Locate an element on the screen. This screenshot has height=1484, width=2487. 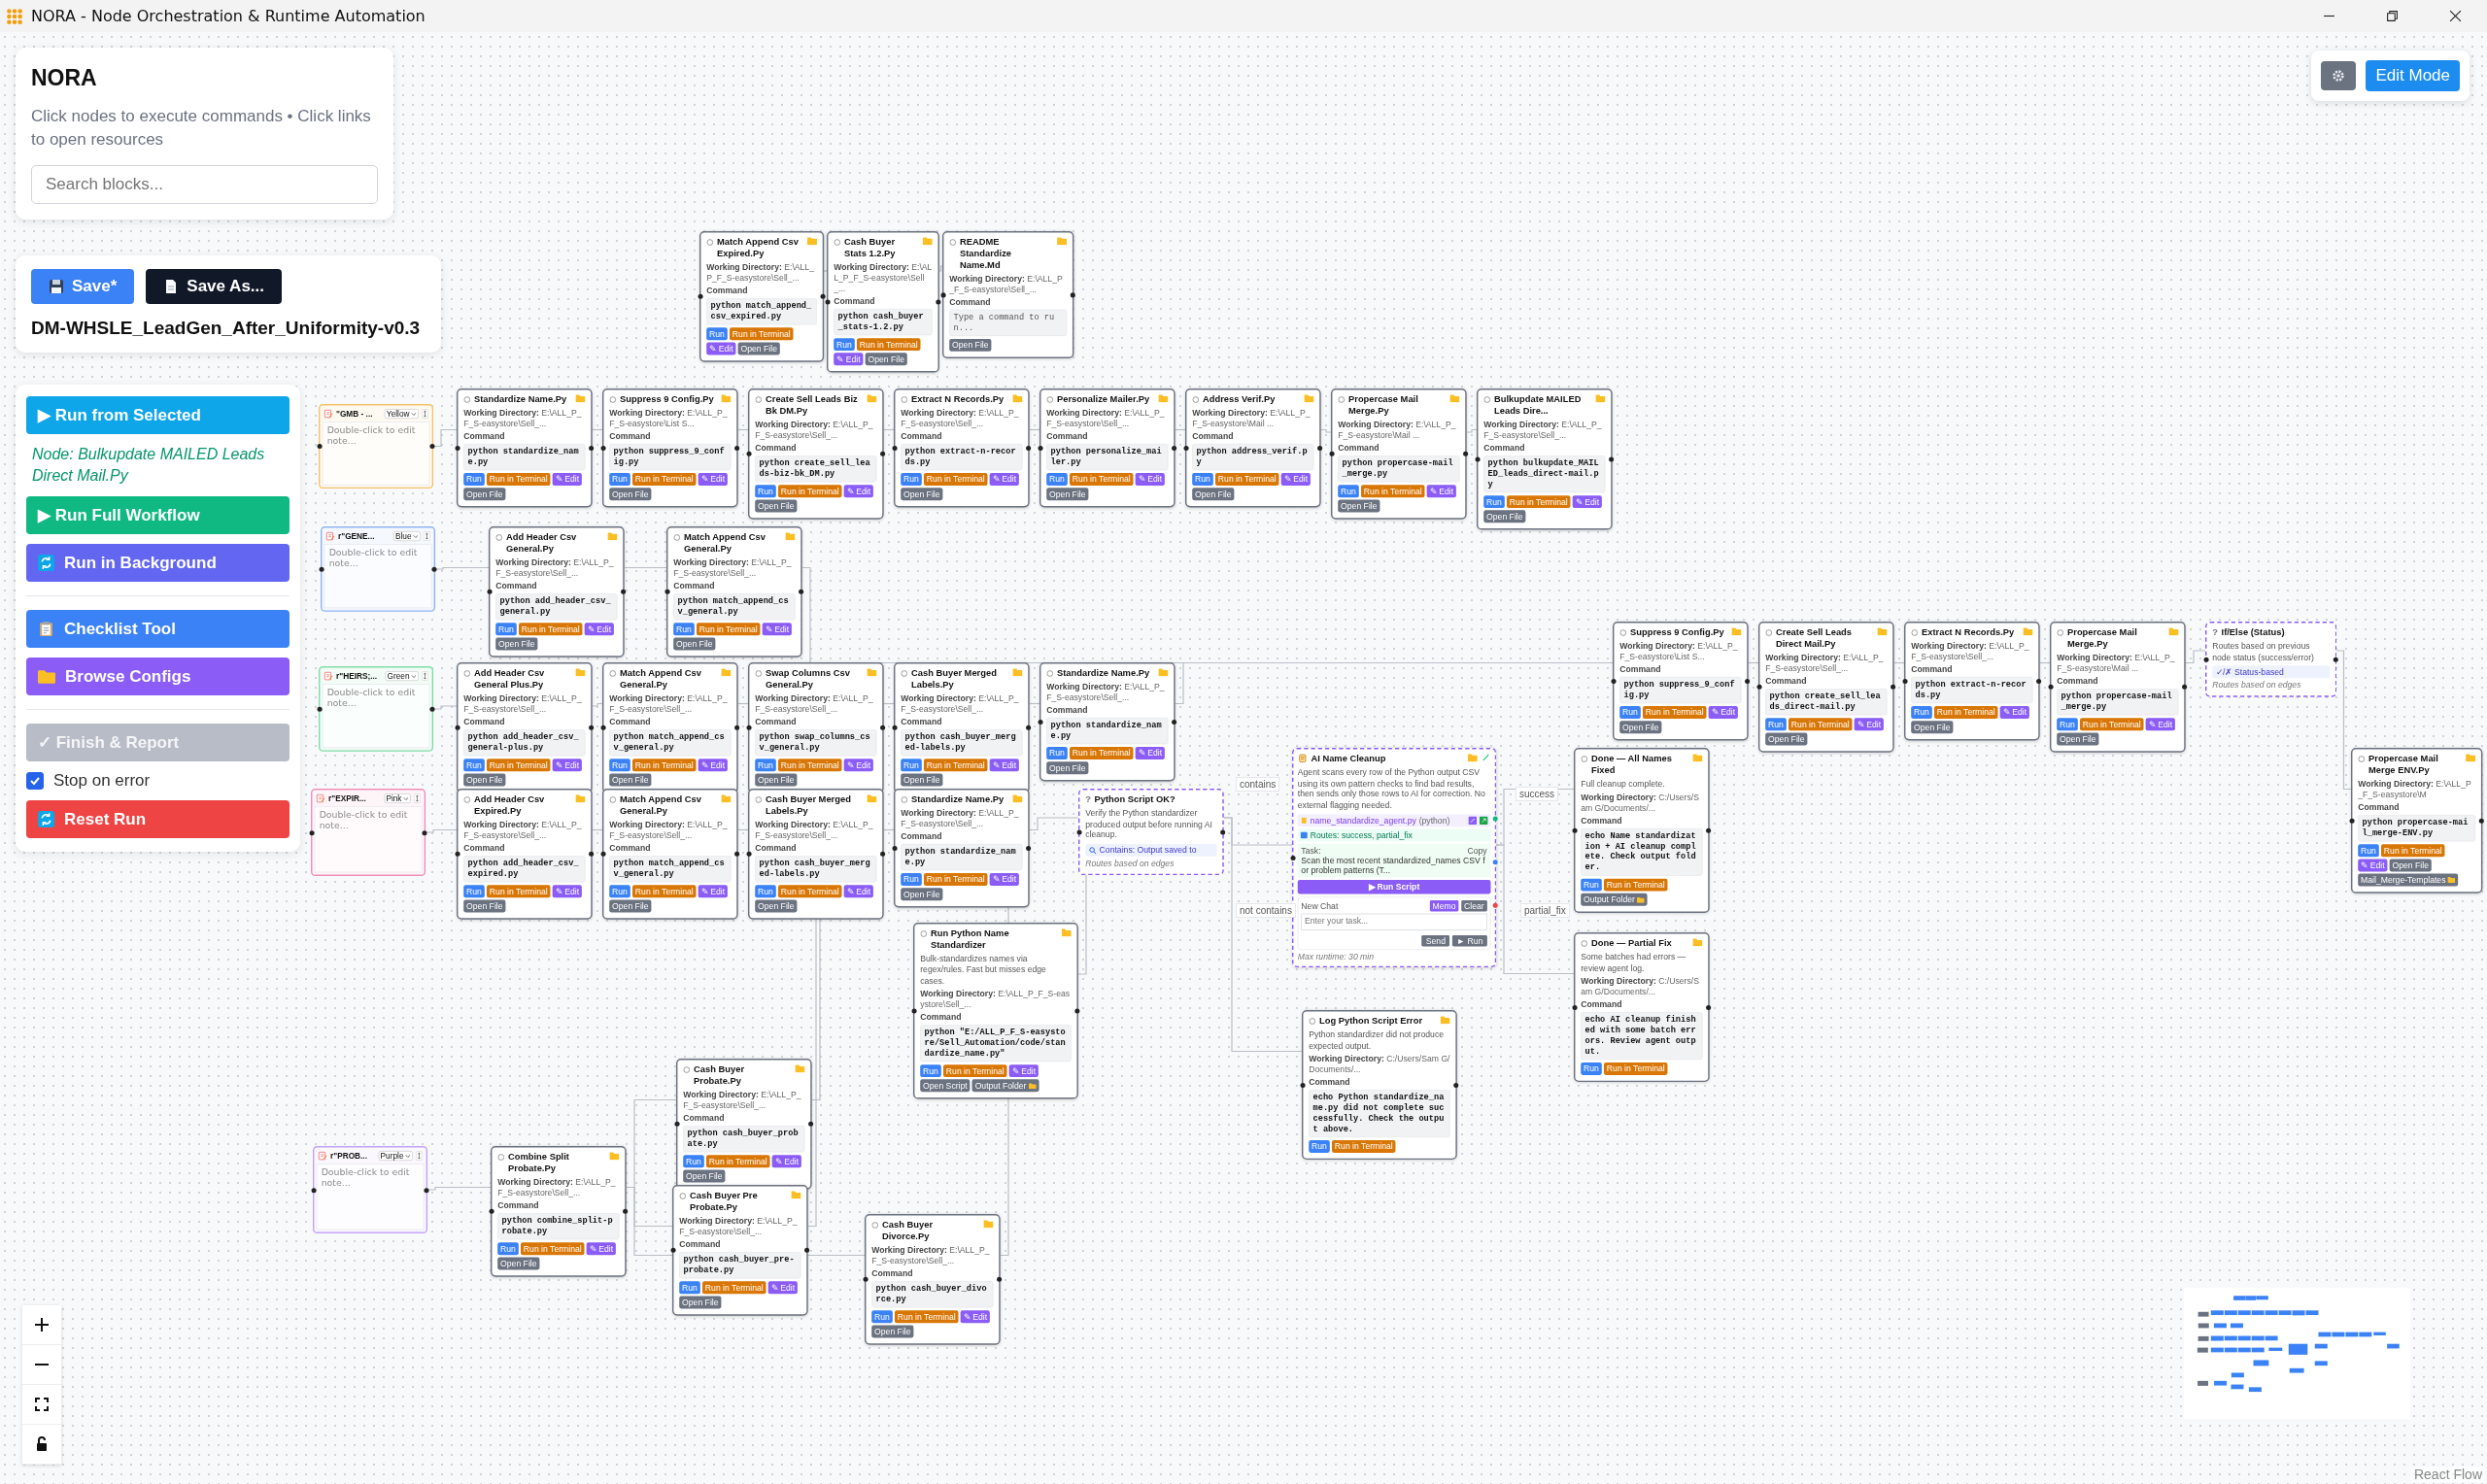
script-node: Personalize Mailer.Py Working Directory: E:\ALL_P_F_S-easystore\Sell_... Command python personalize_mailer.py Run Run in Terminal ✎ Edit Open File is located at coordinates (1107, 448).